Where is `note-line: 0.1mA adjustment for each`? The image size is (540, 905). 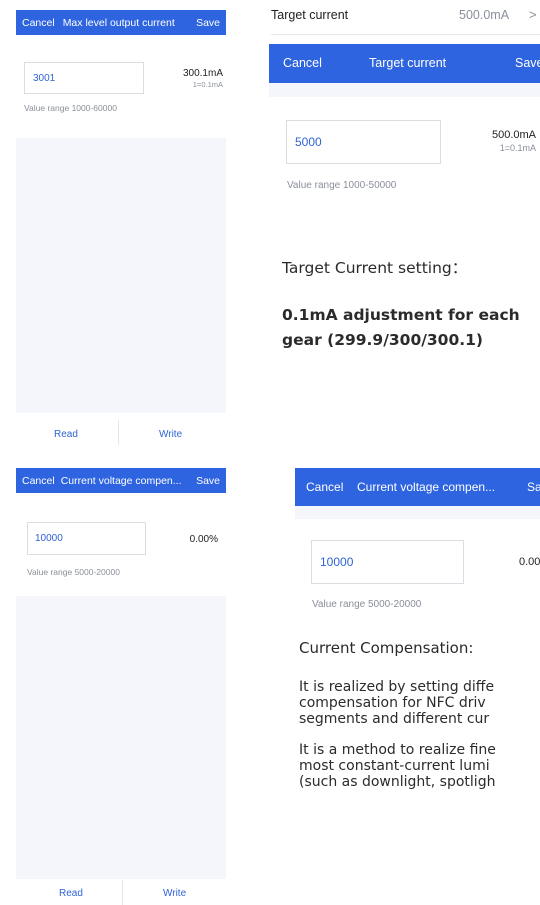 note-line: 0.1mA adjustment for each is located at coordinates (401, 315).